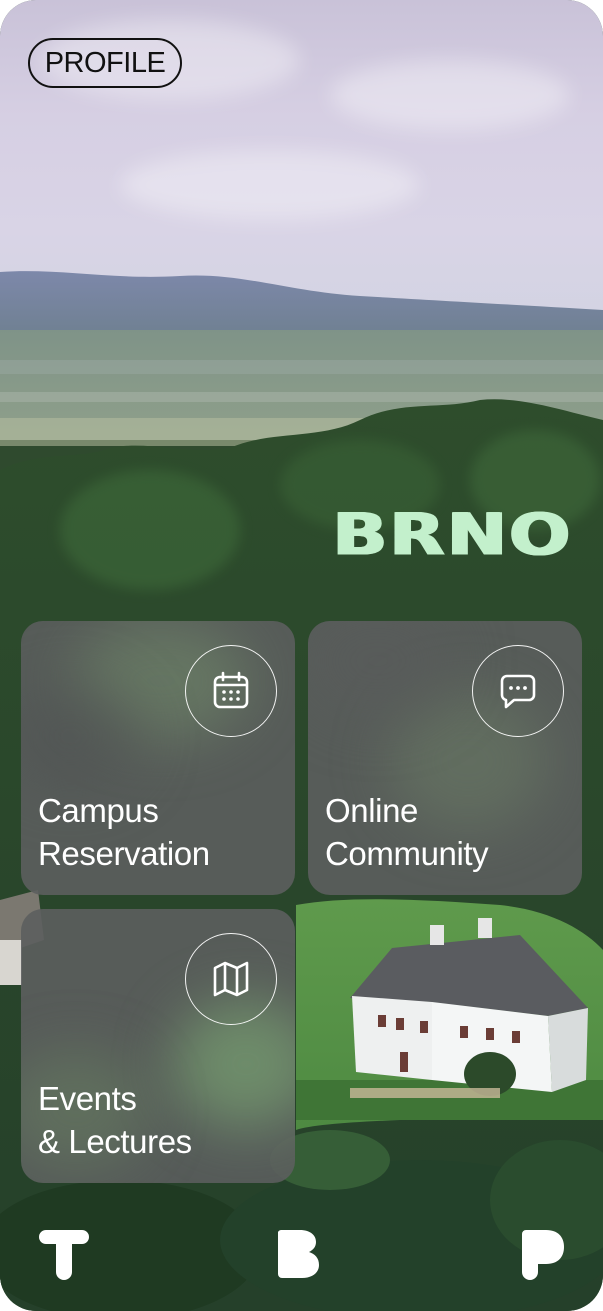 The width and height of the screenshot is (603, 1311). What do you see at coordinates (158, 758) in the screenshot?
I see `campus-reservation-card: Campus Reservation` at bounding box center [158, 758].